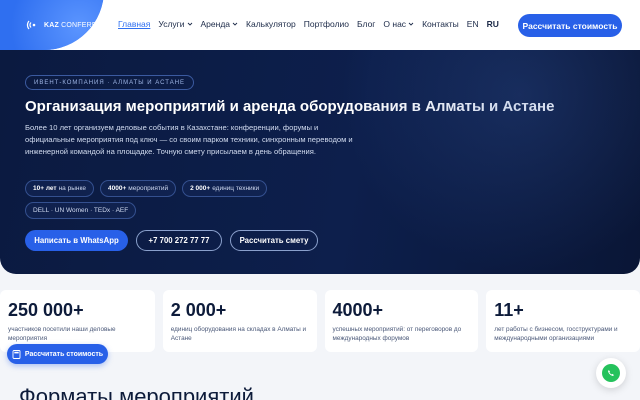  I want to click on whatsapp-icon, so click(611, 373).